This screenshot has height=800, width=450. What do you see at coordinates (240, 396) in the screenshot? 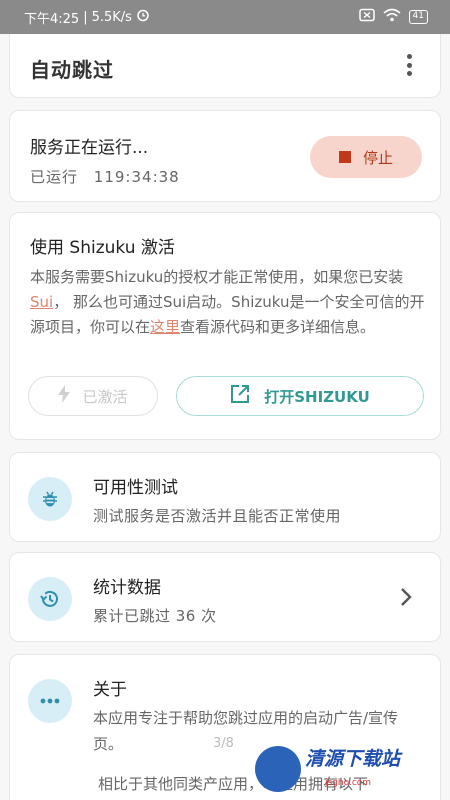
I see `open-external-icon` at bounding box center [240, 396].